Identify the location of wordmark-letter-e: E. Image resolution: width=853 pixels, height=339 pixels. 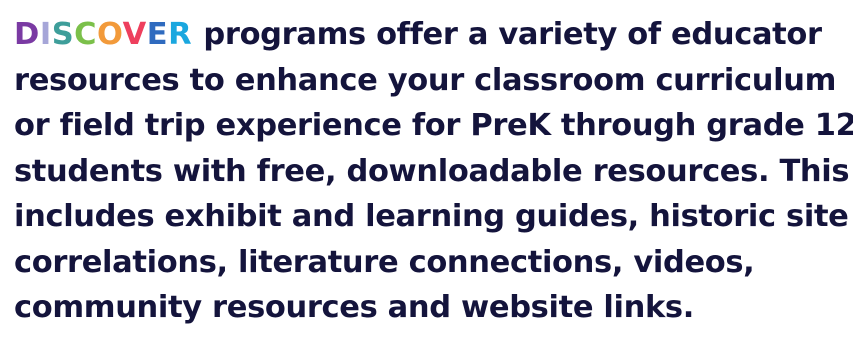
(157, 34).